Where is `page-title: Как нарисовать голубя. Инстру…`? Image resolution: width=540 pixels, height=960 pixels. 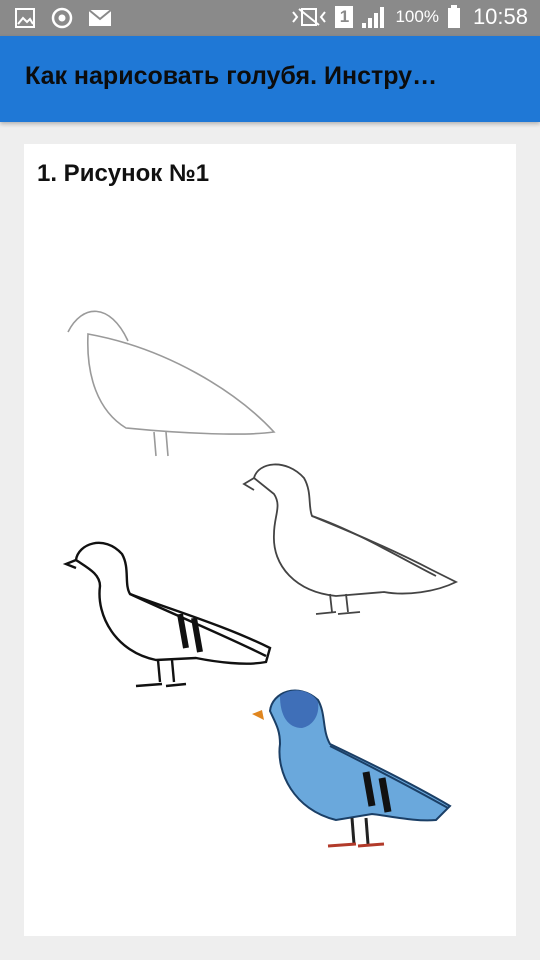
page-title: Как нарисовать голубя. Инстру… is located at coordinates (231, 76).